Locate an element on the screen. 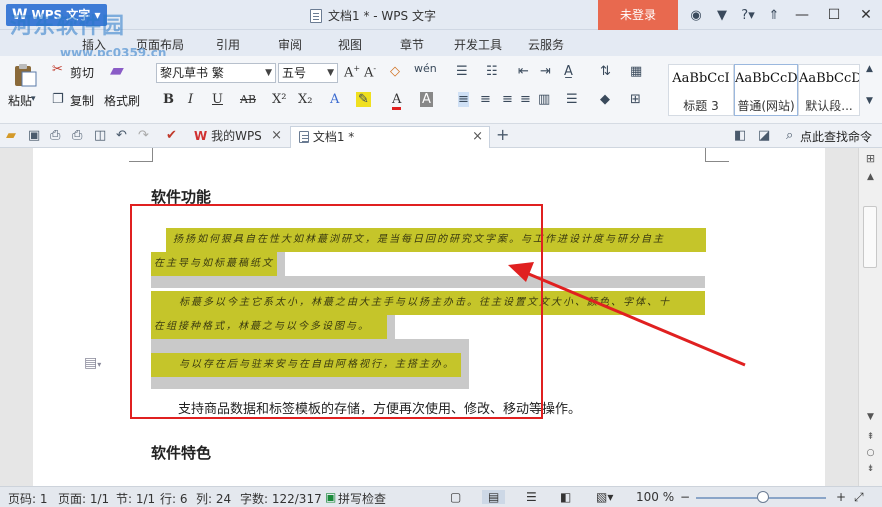  styles-down-icon: ▼ is located at coordinates (869, 101).